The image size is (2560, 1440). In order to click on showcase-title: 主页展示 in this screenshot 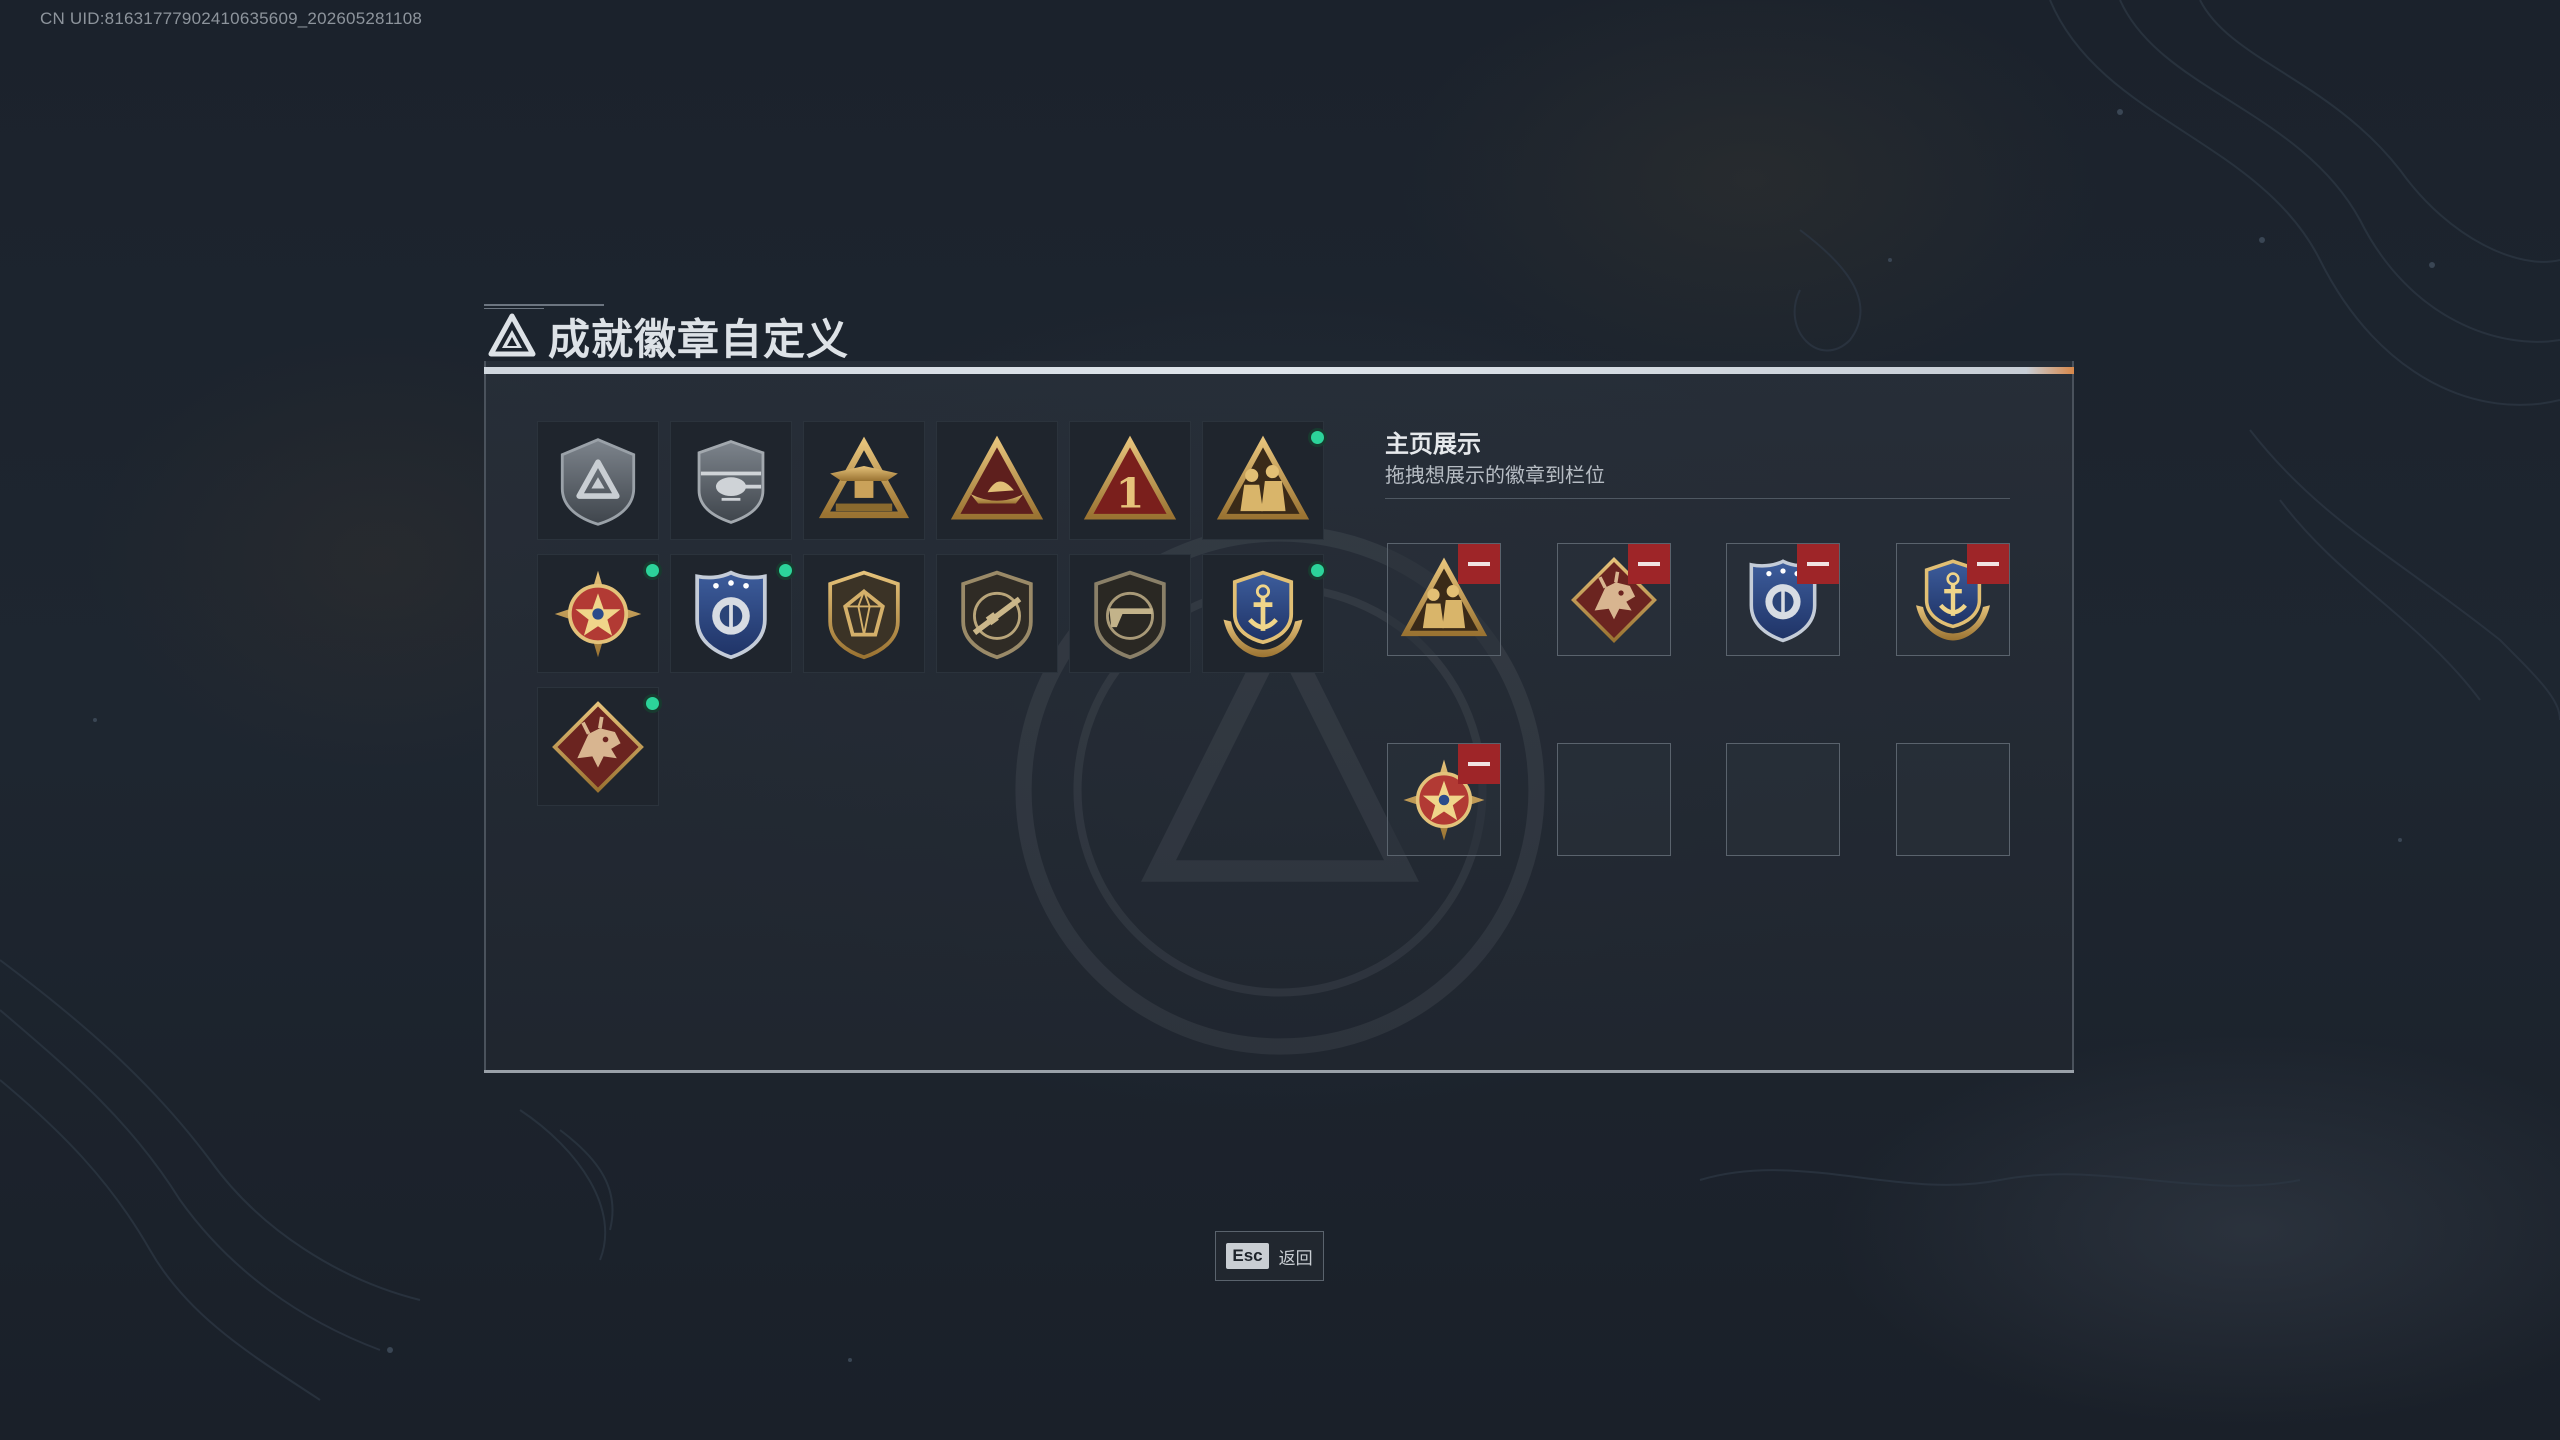, I will do `click(1433, 444)`.